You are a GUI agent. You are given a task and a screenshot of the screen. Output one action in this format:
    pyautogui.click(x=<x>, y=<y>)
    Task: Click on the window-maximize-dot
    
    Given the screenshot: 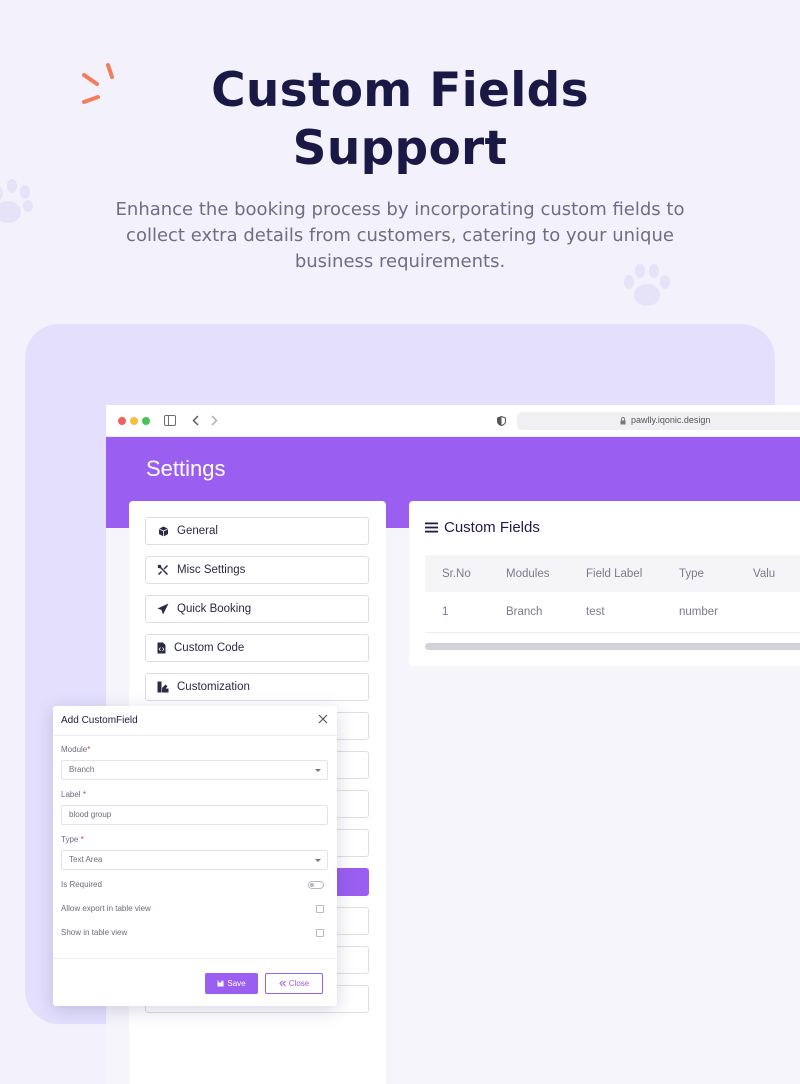 What is the action you would take?
    pyautogui.click(x=146, y=421)
    